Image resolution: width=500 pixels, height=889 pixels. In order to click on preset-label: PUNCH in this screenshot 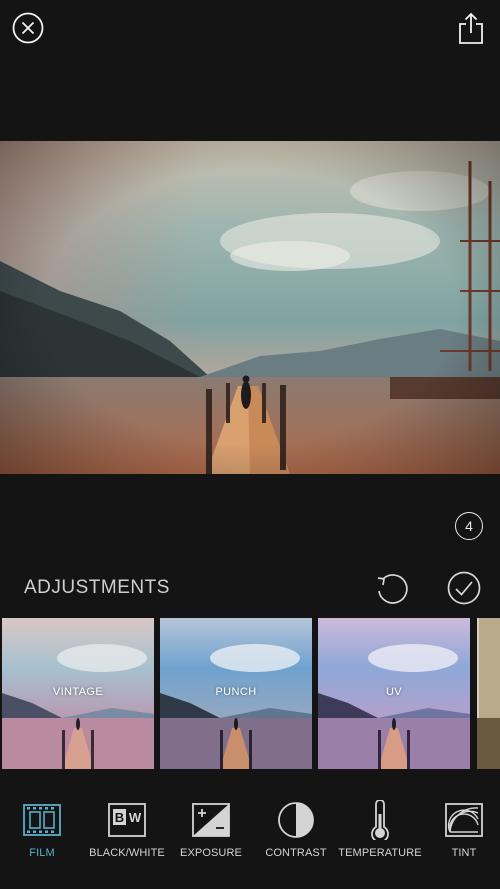, I will do `click(236, 692)`.